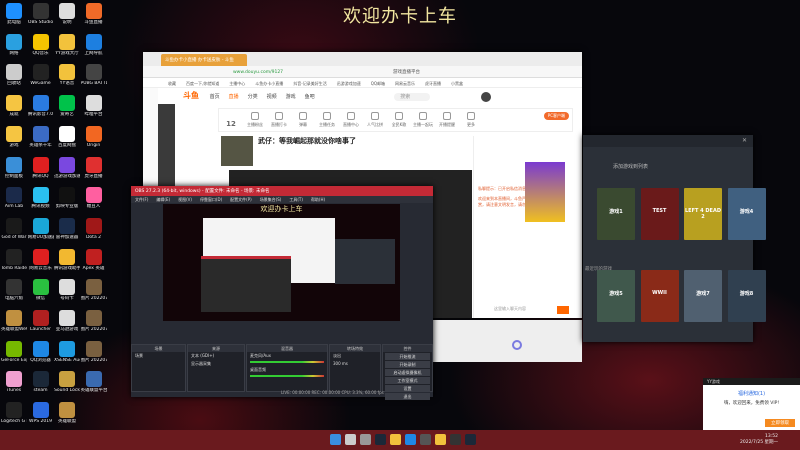 The height and width of the screenshot is (450, 800). I want to click on toolbar-item: 主播一起玩, so click(423, 120).